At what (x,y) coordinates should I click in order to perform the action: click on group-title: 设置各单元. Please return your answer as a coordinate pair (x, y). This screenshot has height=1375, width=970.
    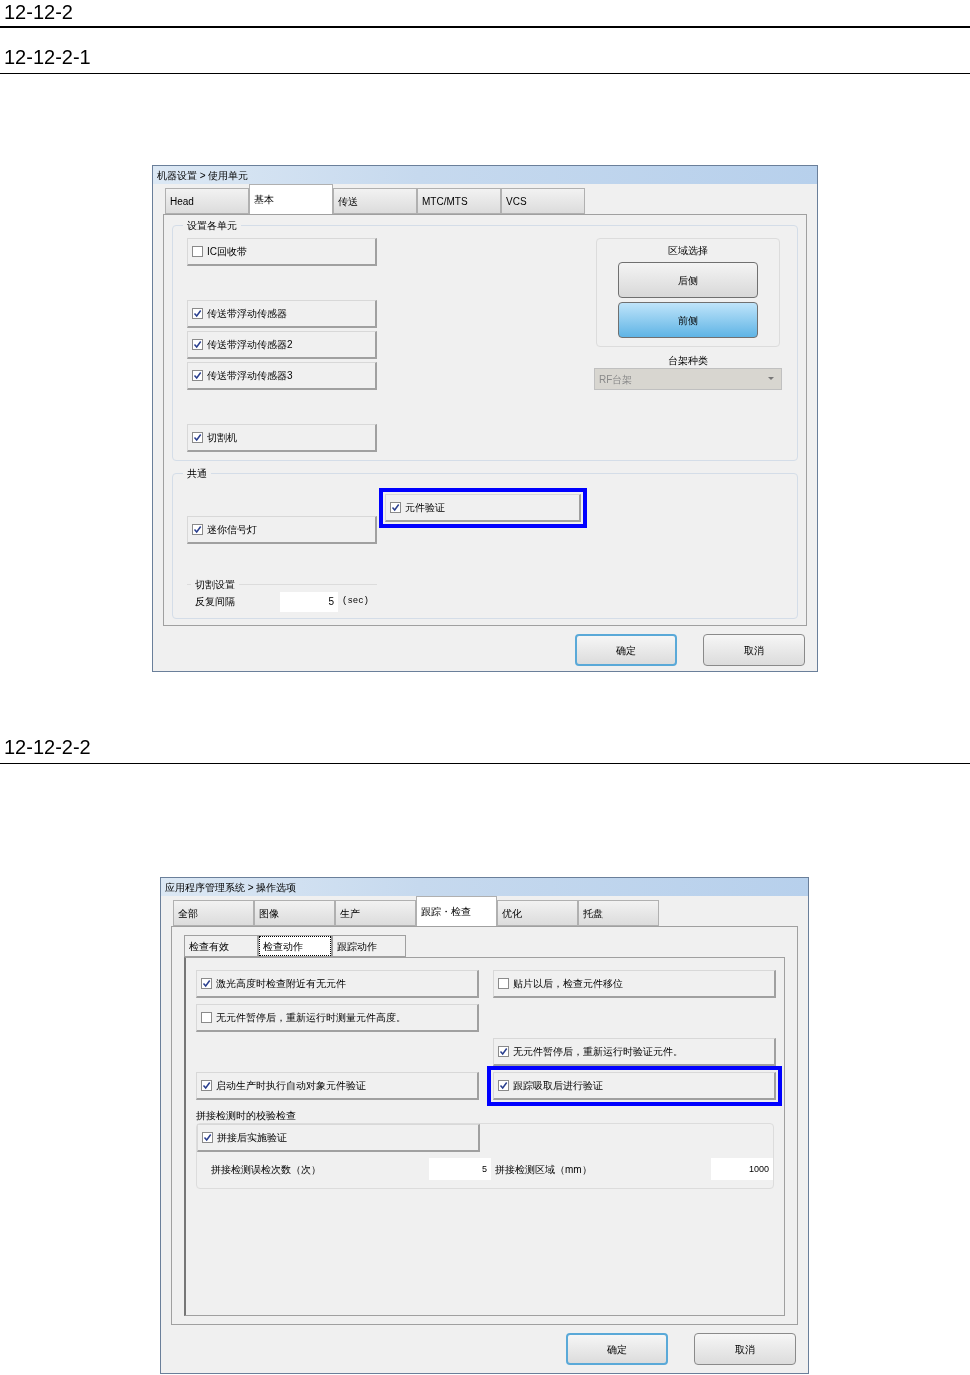
    Looking at the image, I should click on (212, 225).